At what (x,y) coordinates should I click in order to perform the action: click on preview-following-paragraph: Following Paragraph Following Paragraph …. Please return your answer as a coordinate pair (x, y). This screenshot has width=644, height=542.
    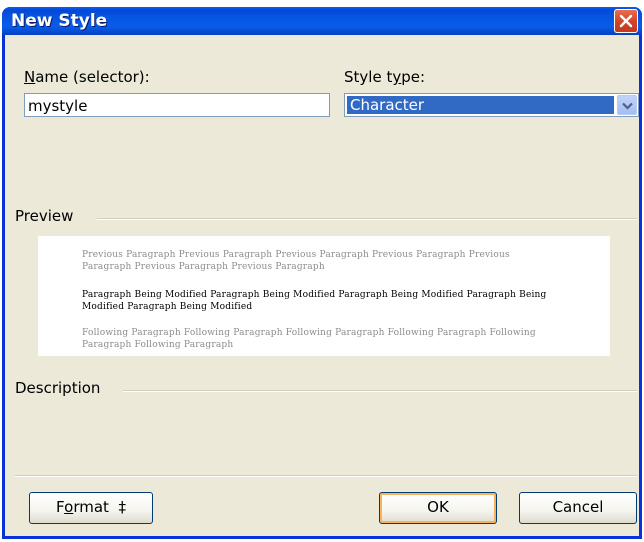
    Looking at the image, I should click on (309, 339).